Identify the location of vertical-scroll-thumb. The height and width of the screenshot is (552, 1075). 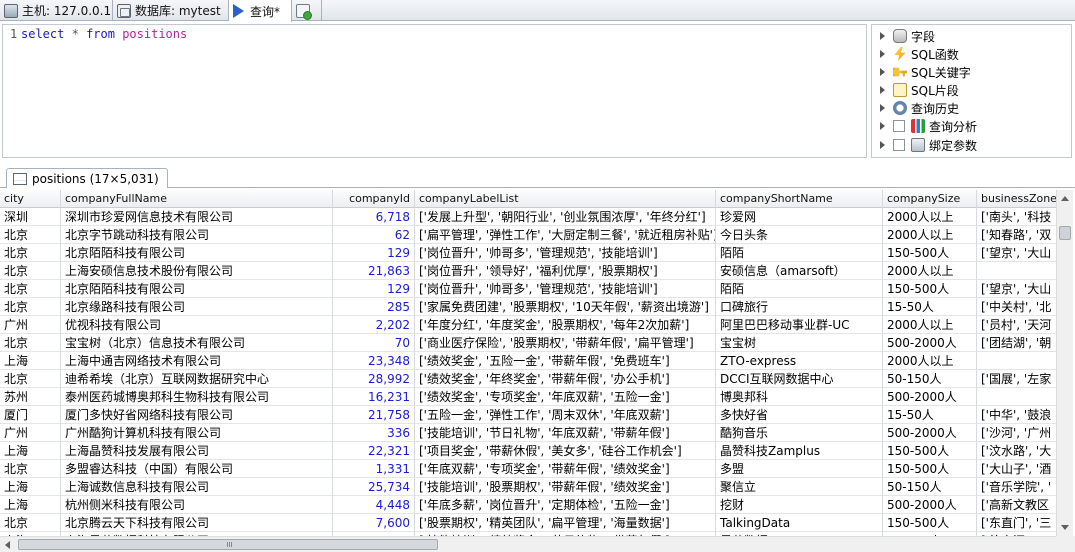
(1065, 233).